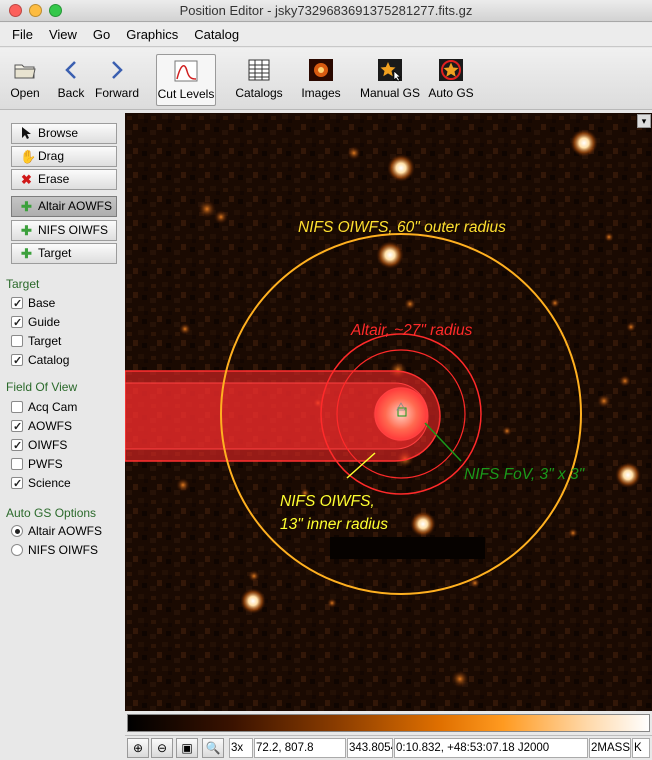 This screenshot has height=760, width=652. Describe the element at coordinates (44, 407) in the screenshot. I see `acq-cam-checkbox: Acq Cam` at that location.